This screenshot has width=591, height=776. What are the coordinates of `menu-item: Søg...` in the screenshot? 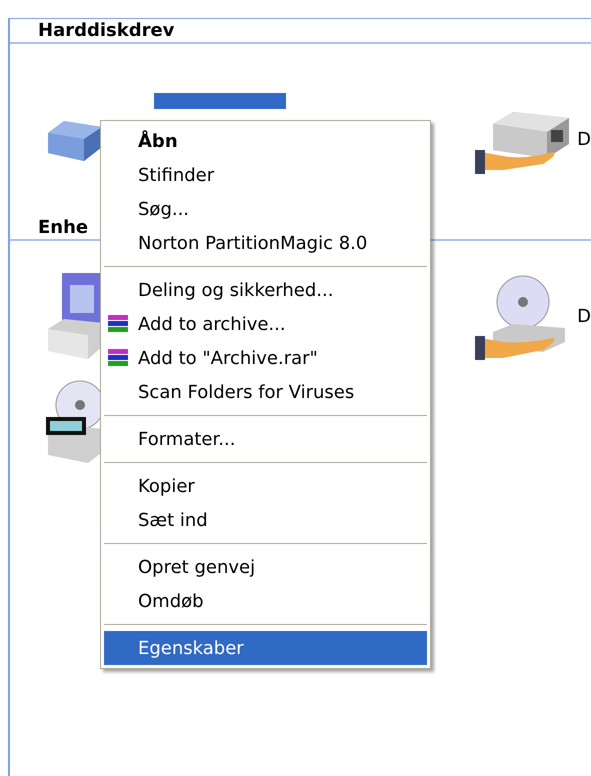 It's located at (265, 209).